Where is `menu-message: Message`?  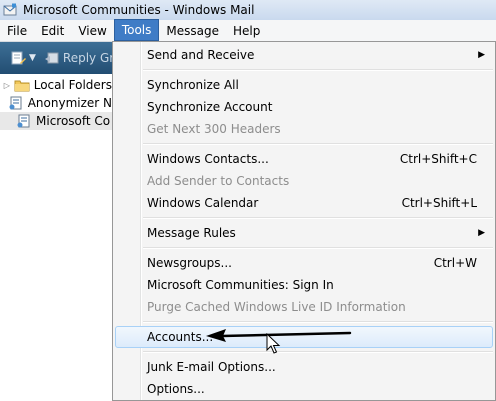 menu-message: Message is located at coordinates (192, 30).